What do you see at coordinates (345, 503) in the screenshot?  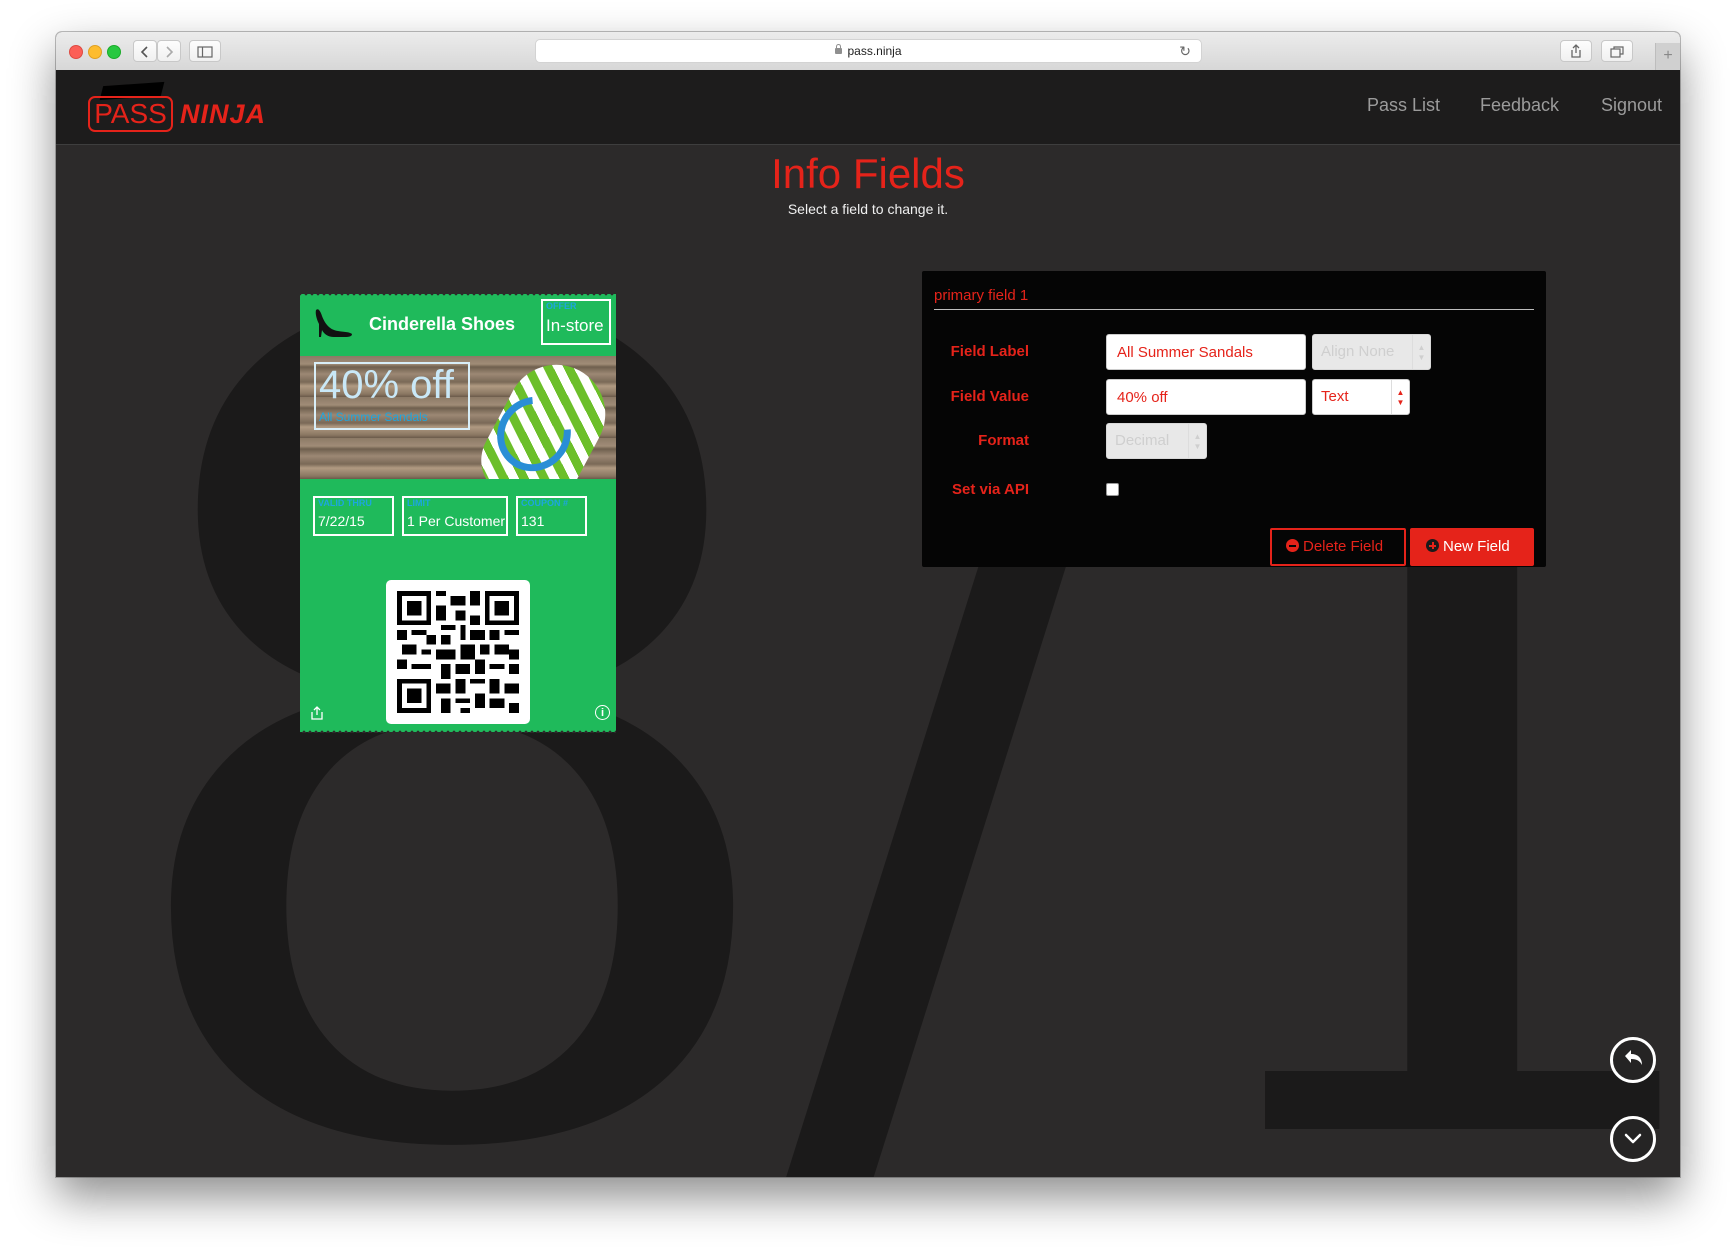 I see `secondary-field-label: VALID THRU` at bounding box center [345, 503].